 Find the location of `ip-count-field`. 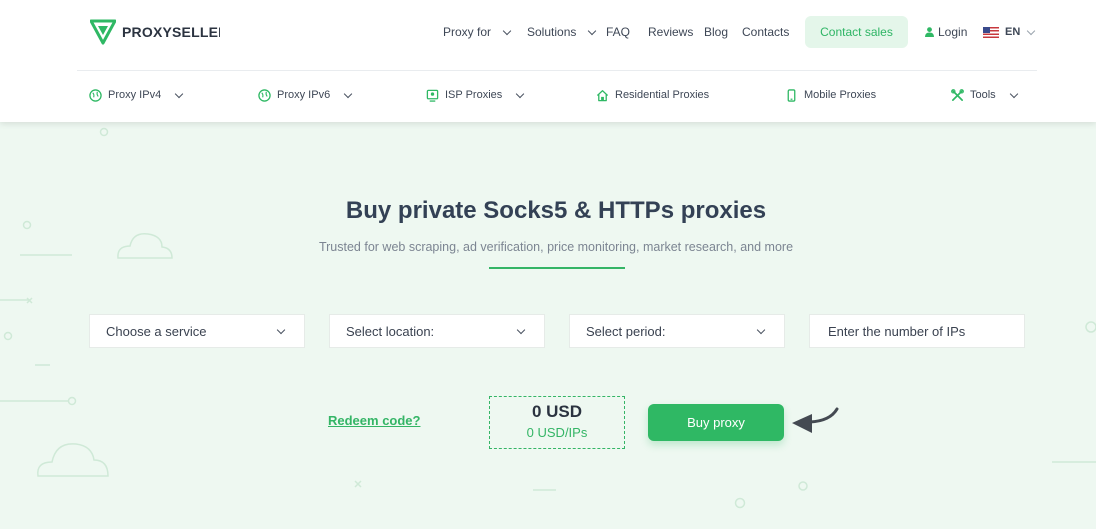

ip-count-field is located at coordinates (917, 331).